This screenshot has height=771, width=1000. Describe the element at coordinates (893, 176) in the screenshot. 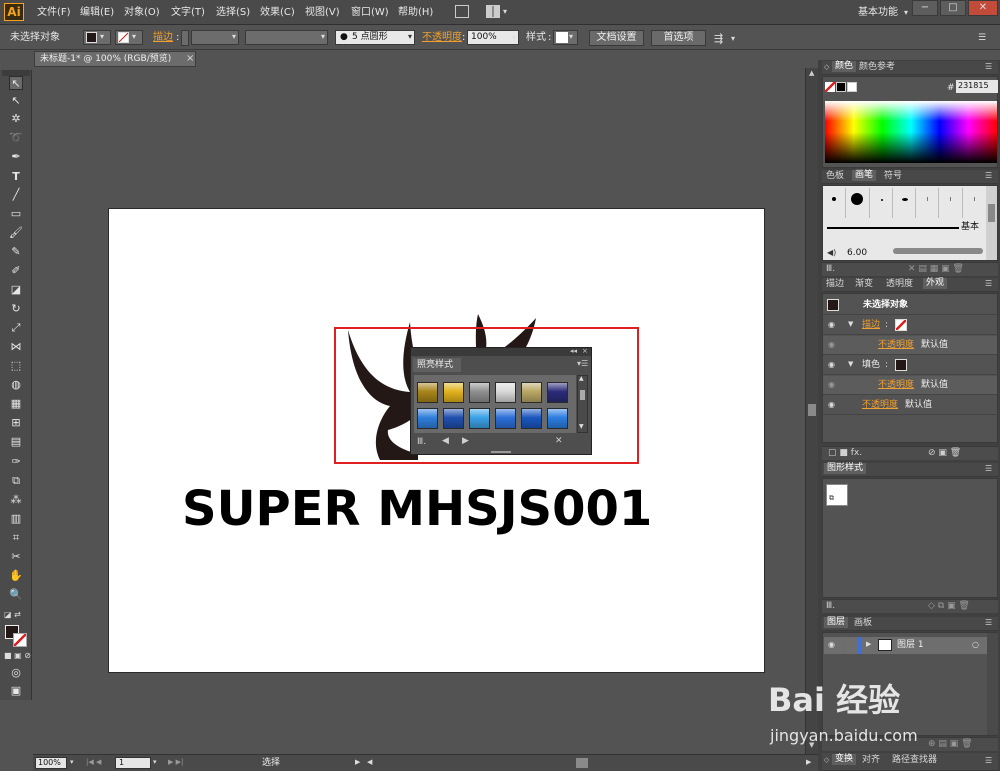

I see `tab-symbols: 符号` at that location.